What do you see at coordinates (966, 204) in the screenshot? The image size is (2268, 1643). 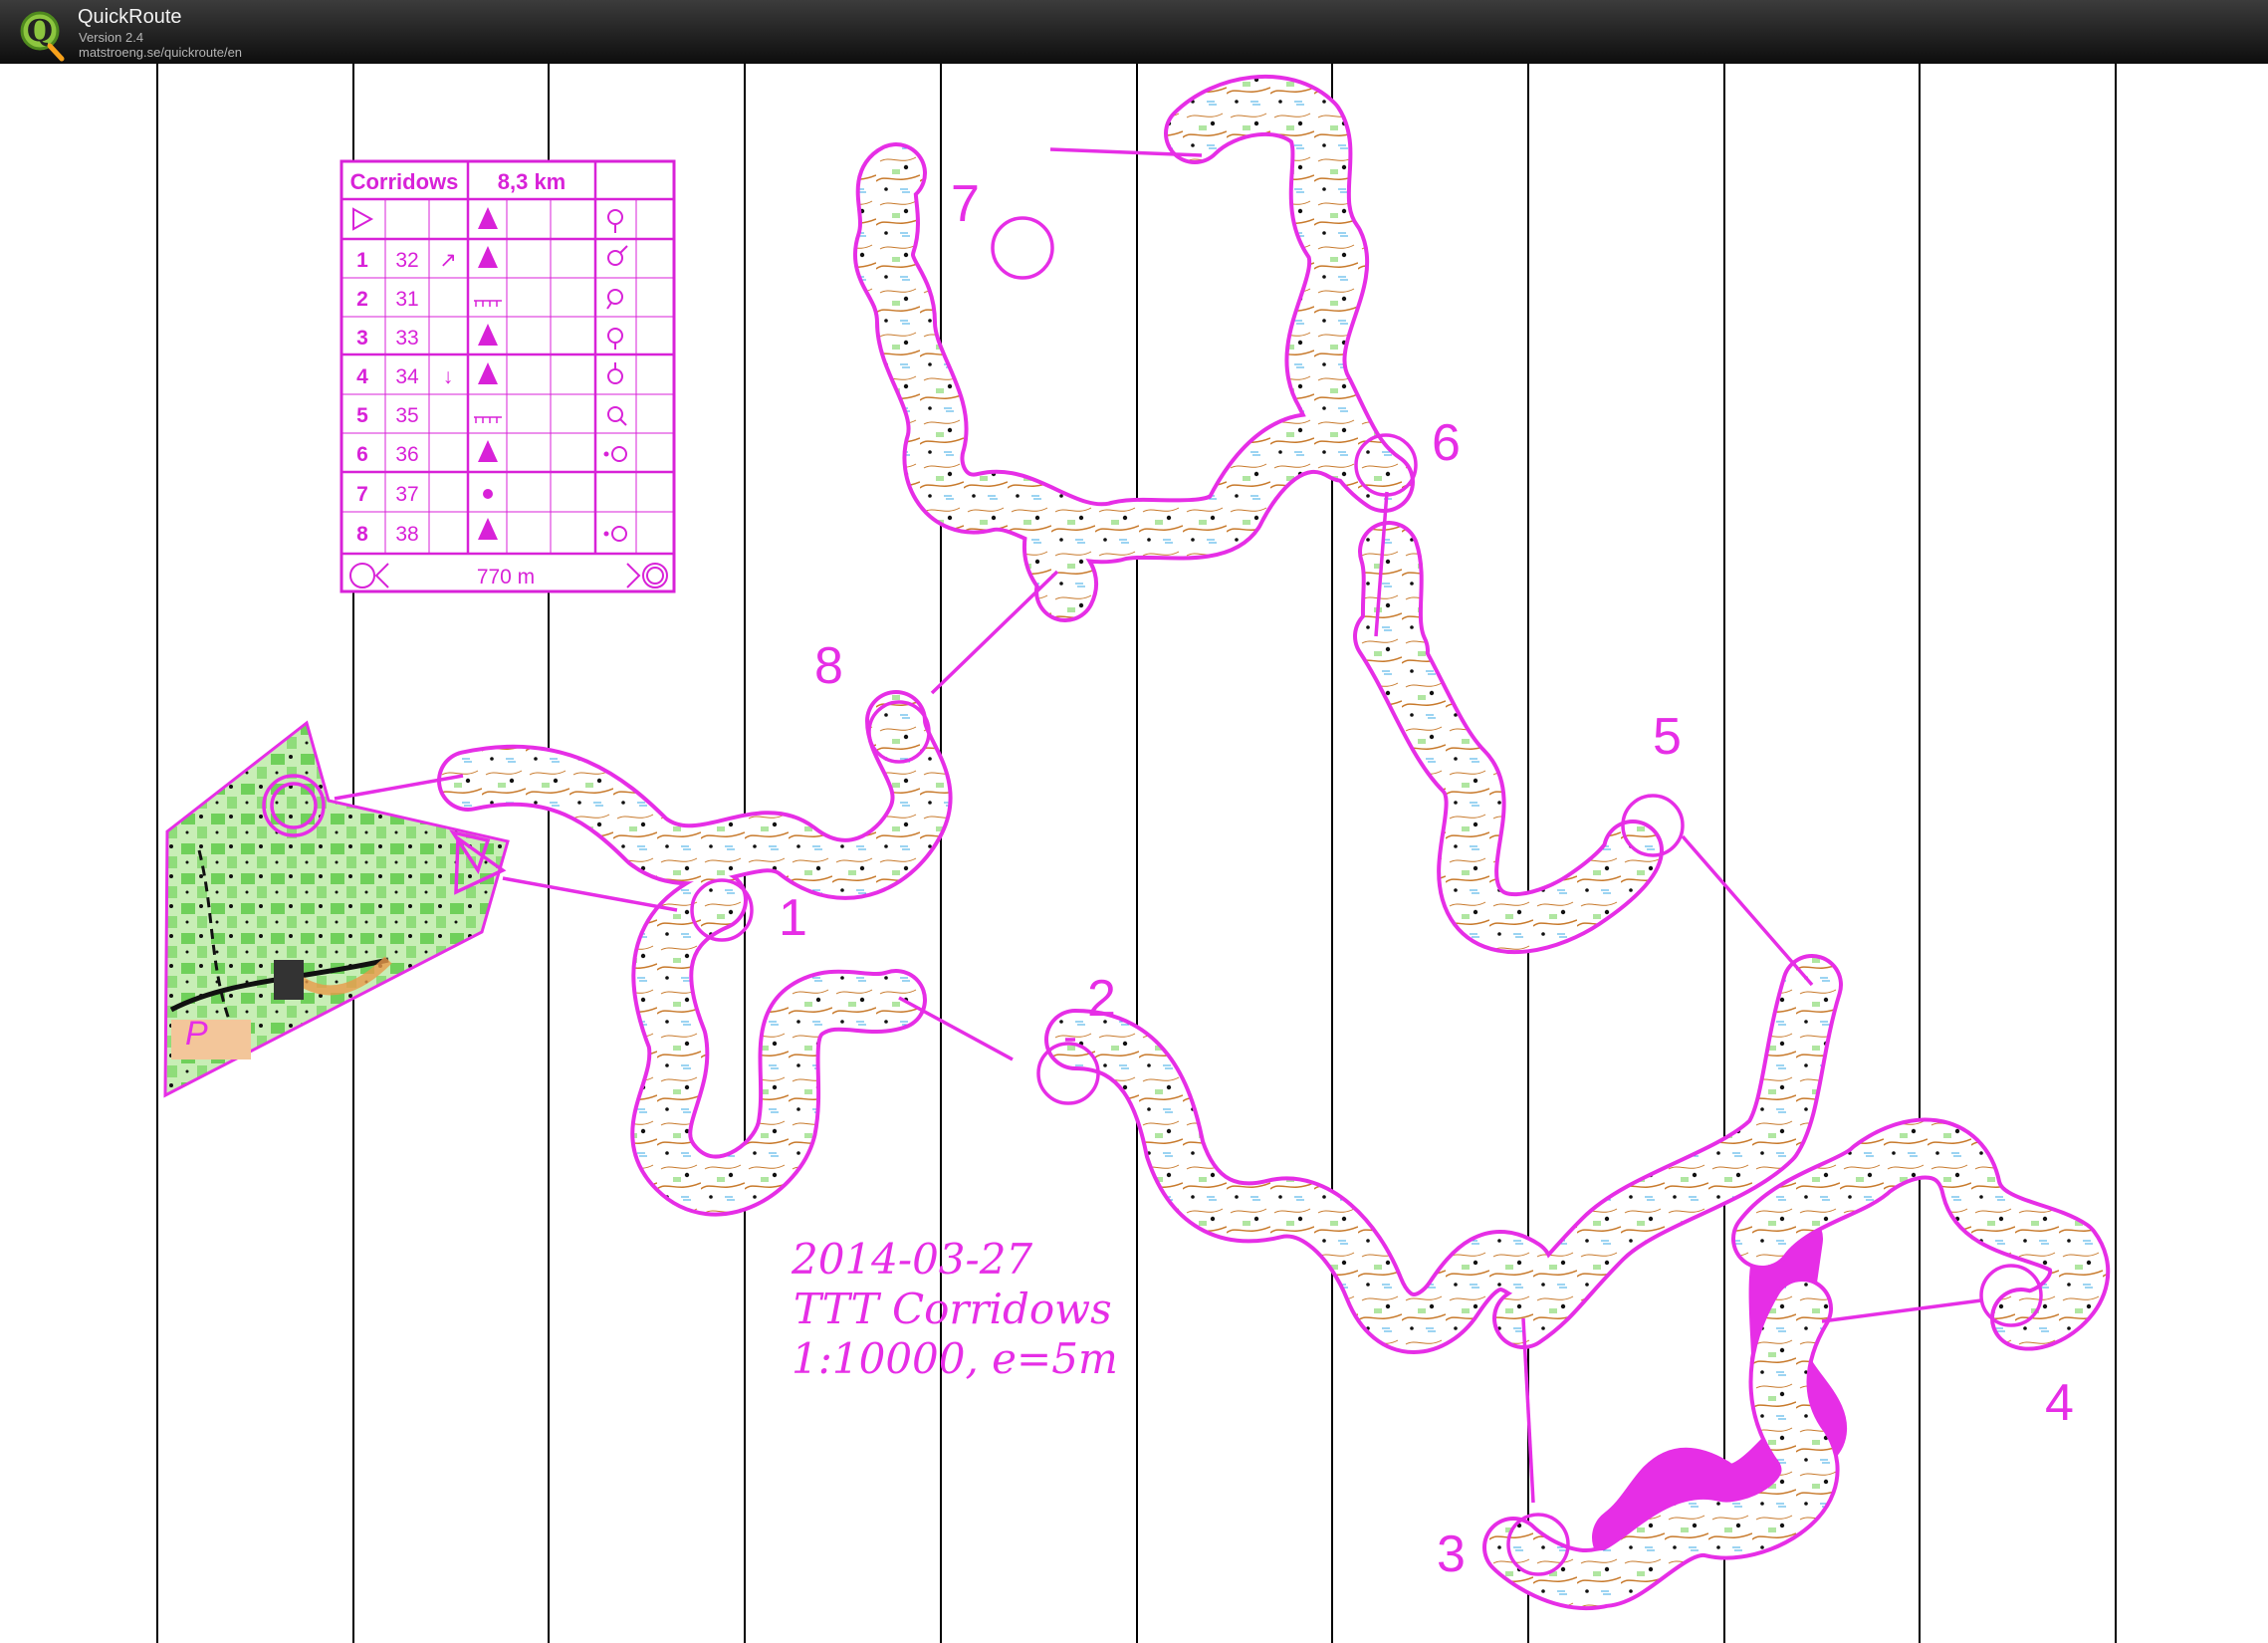 I see `control-label-7: 7` at bounding box center [966, 204].